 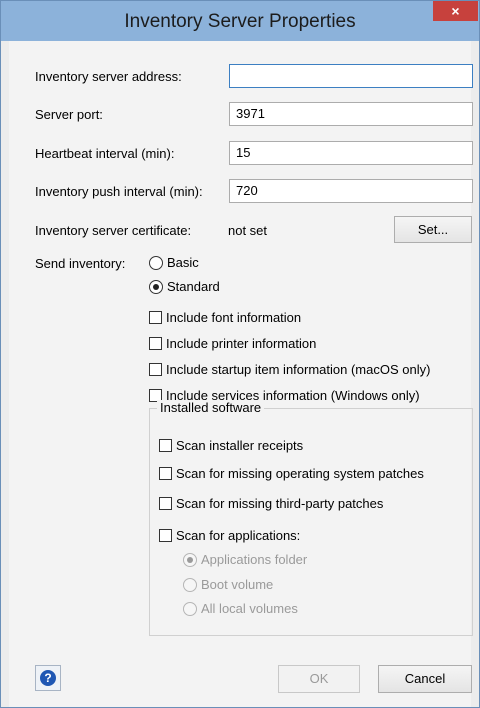 I want to click on checkbox-installer-receipts: Scan installer receipts, so click(x=231, y=445).